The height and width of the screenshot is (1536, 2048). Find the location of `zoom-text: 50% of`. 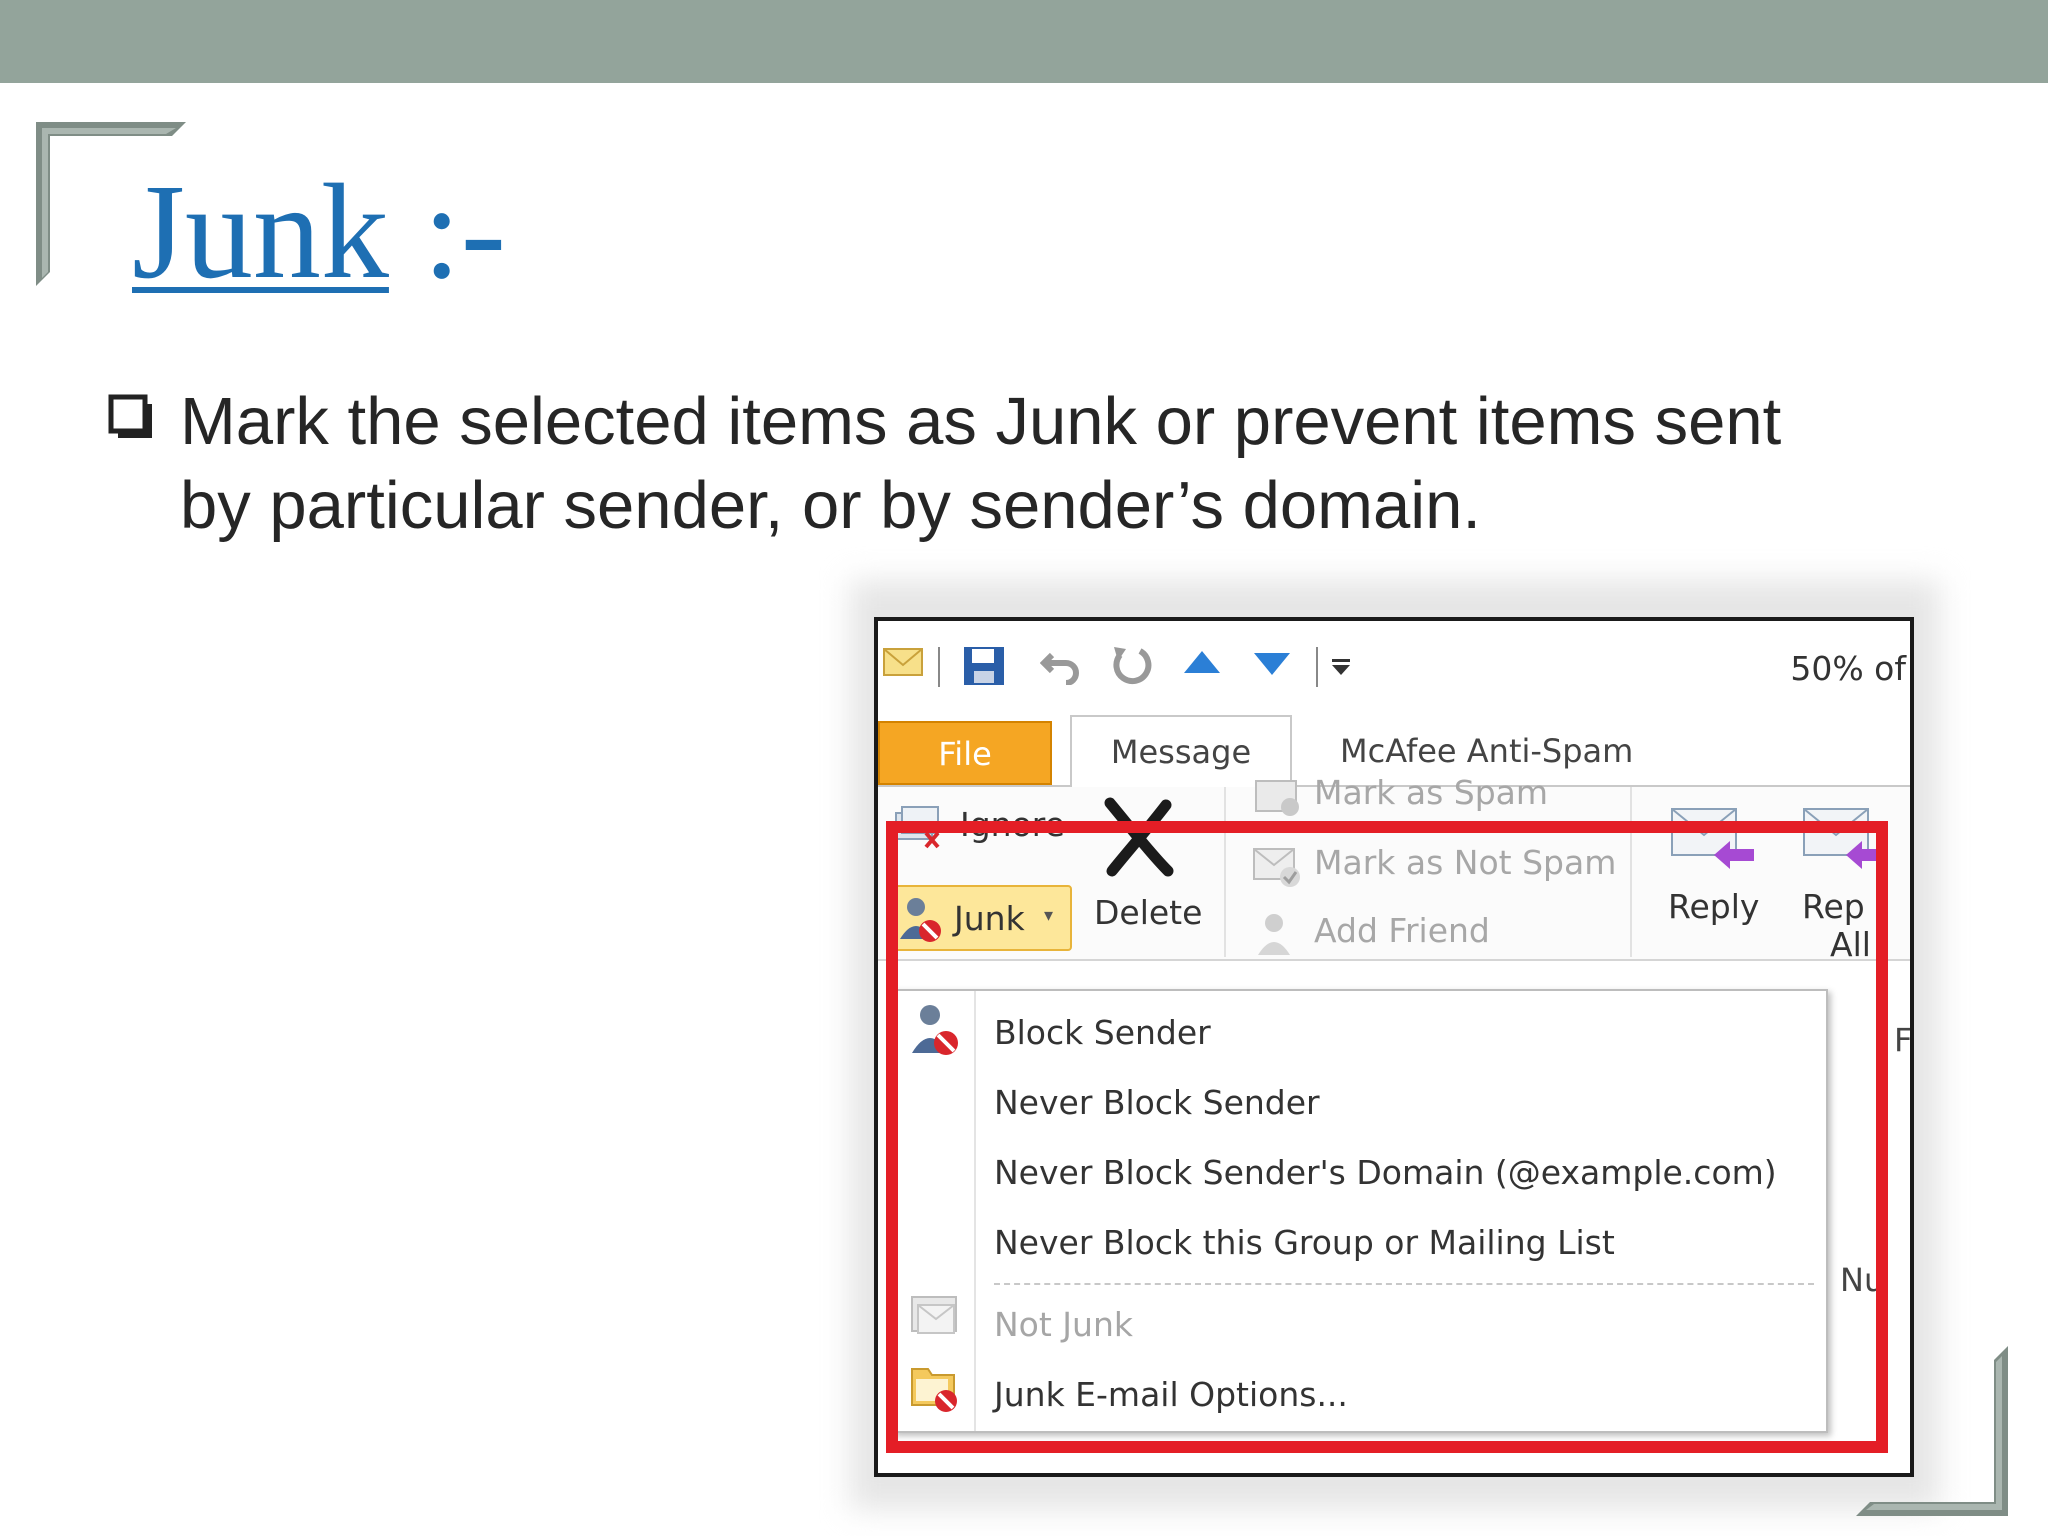

zoom-text: 50% of is located at coordinates (1848, 668).